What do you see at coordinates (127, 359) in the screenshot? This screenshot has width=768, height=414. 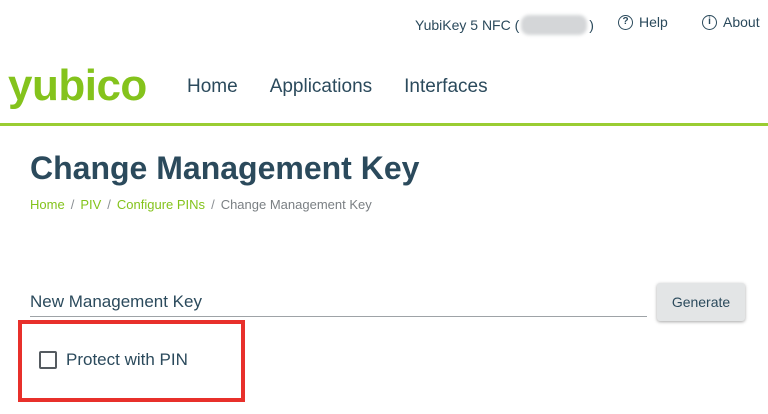 I see `protect-with-pin-label: Protect with PIN` at bounding box center [127, 359].